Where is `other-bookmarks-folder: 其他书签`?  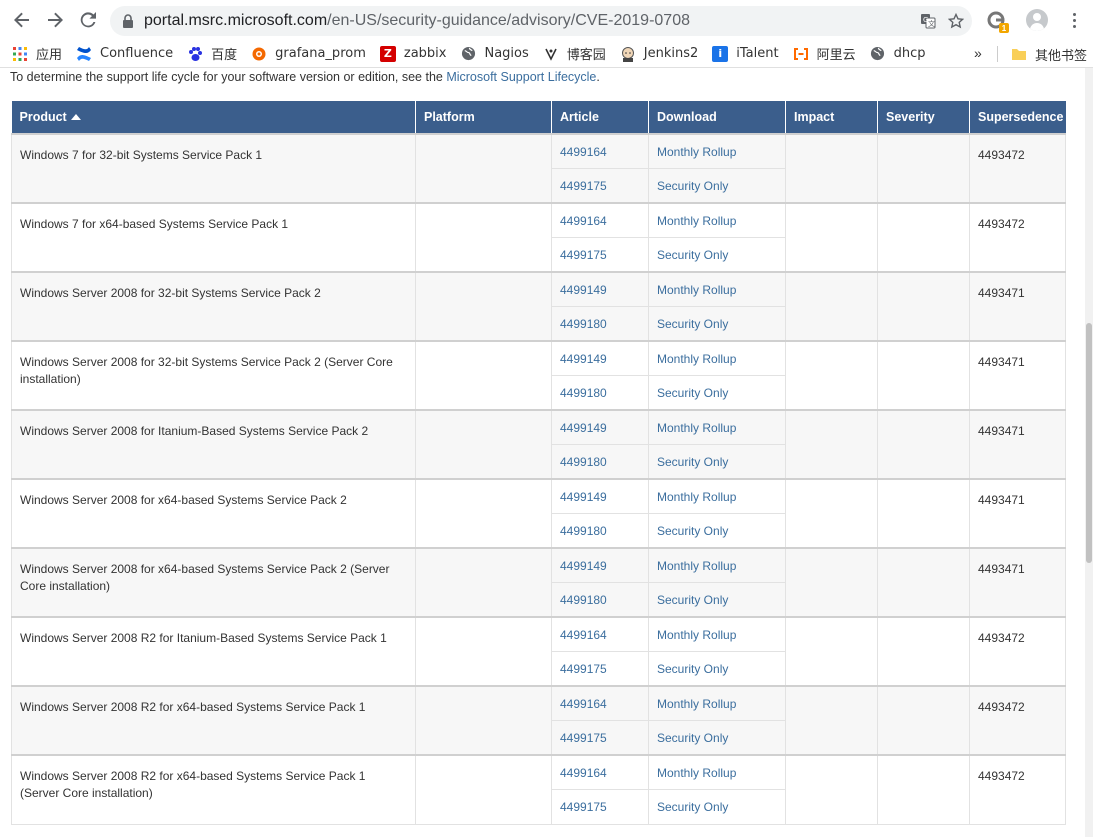 other-bookmarks-folder: 其他书签 is located at coordinates (1048, 54).